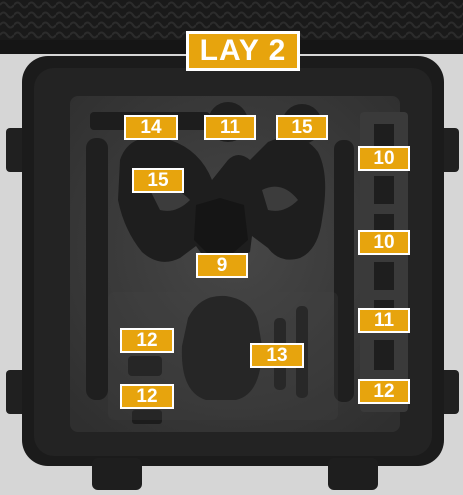  I want to click on compartment-label: 14, so click(151, 127).